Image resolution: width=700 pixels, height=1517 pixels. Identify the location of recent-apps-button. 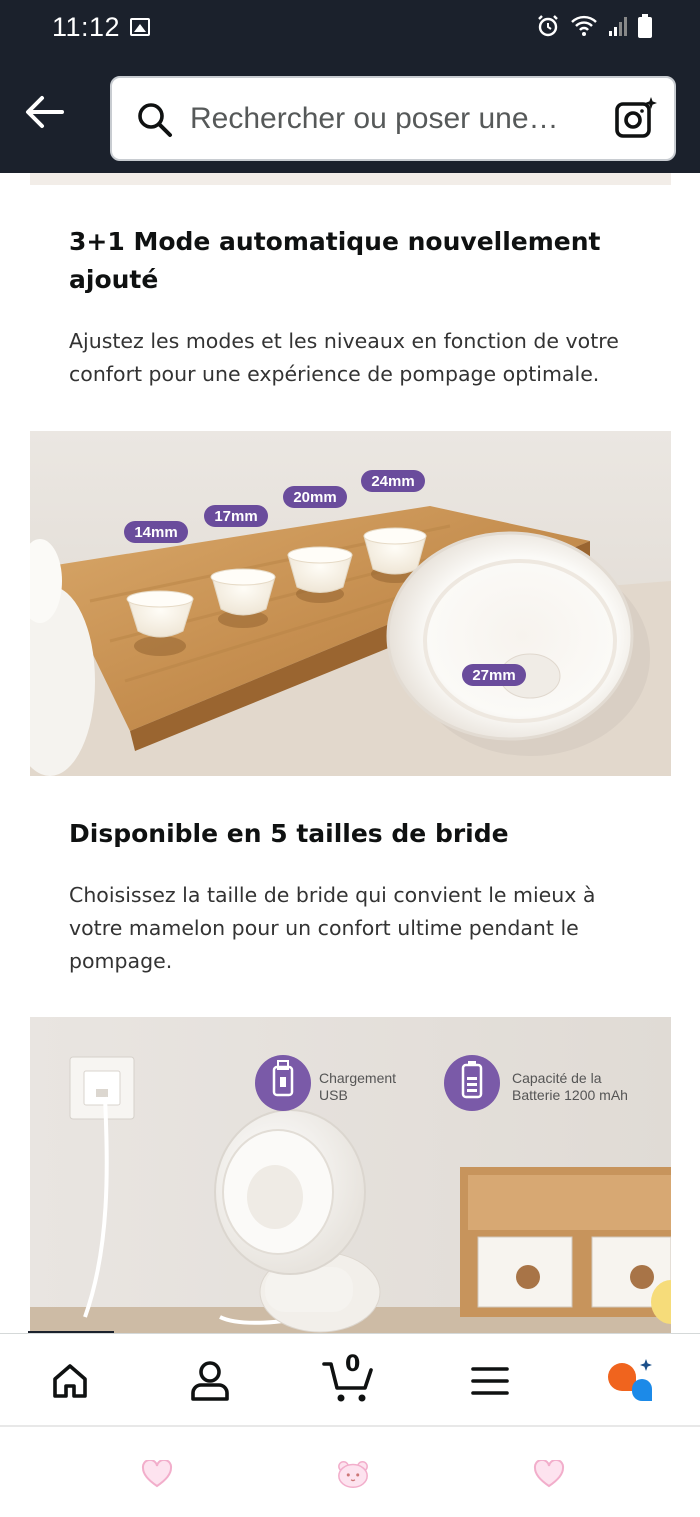
(157, 1474).